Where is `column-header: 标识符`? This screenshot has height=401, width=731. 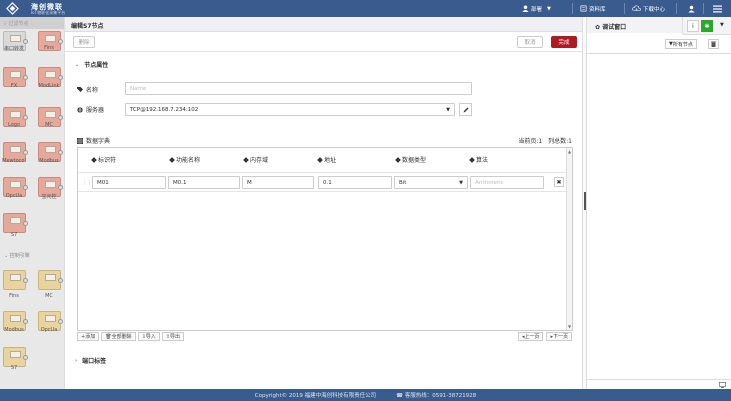
column-header: 标识符 is located at coordinates (104, 159).